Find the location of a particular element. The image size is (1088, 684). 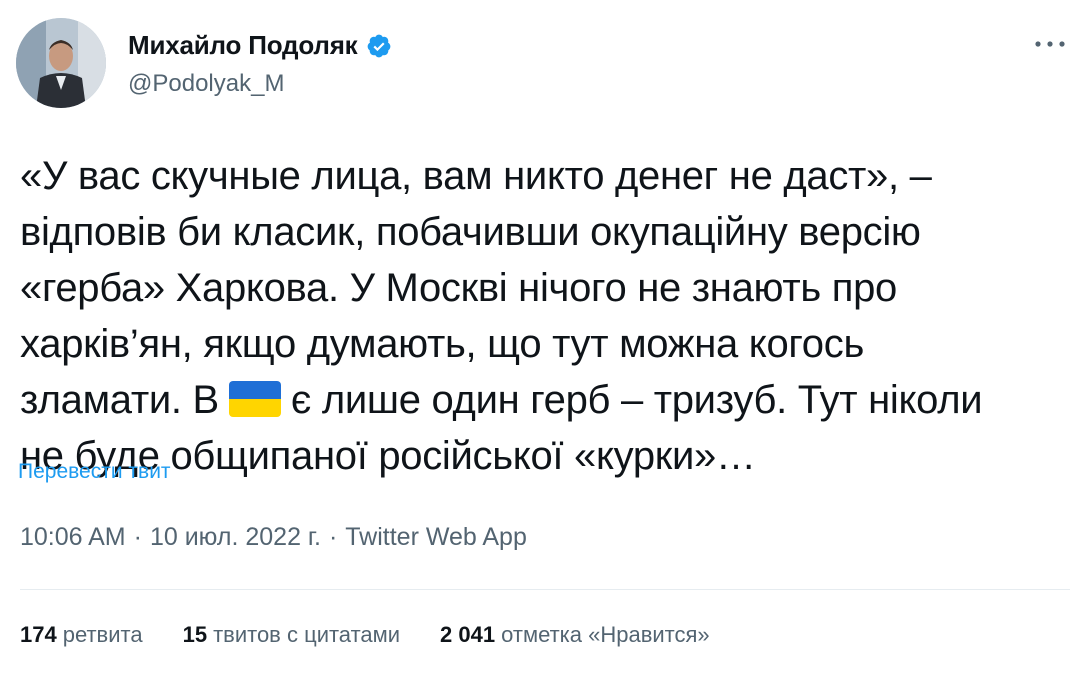

likes-label: отметка «Нравится» is located at coordinates (605, 634).